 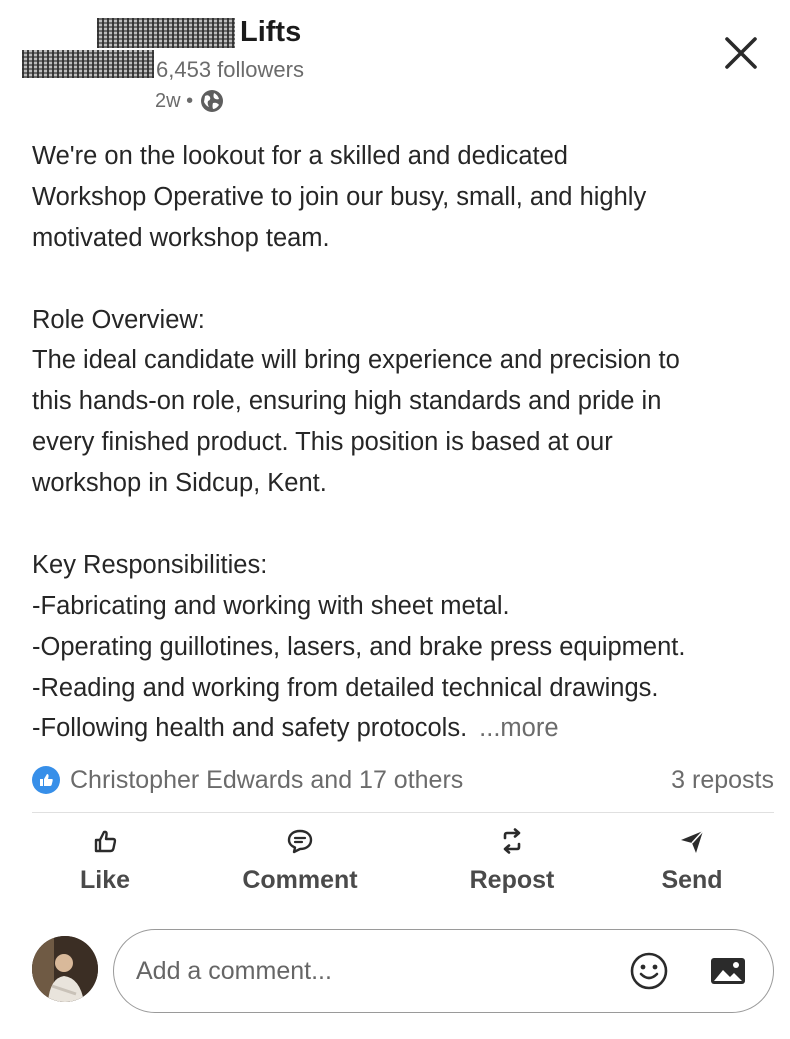 I want to click on comment-icon, so click(x=300, y=841).